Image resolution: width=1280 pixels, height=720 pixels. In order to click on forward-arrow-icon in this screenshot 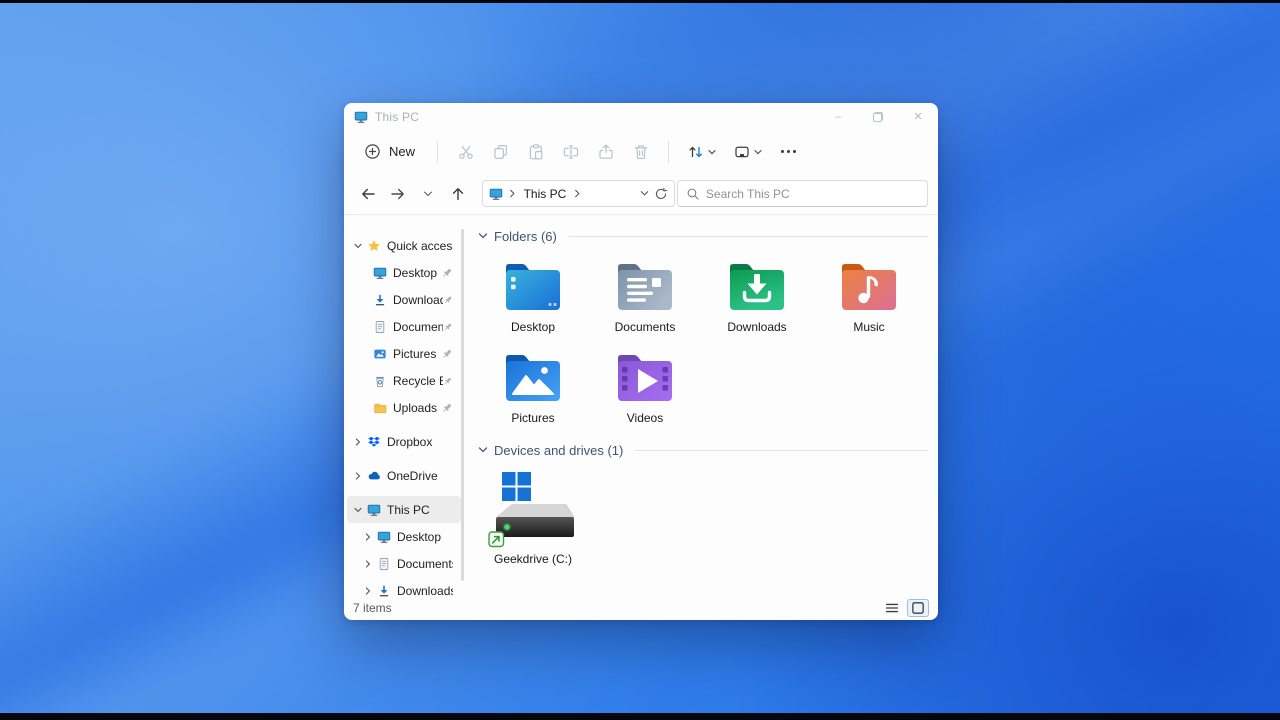, I will do `click(397, 193)`.